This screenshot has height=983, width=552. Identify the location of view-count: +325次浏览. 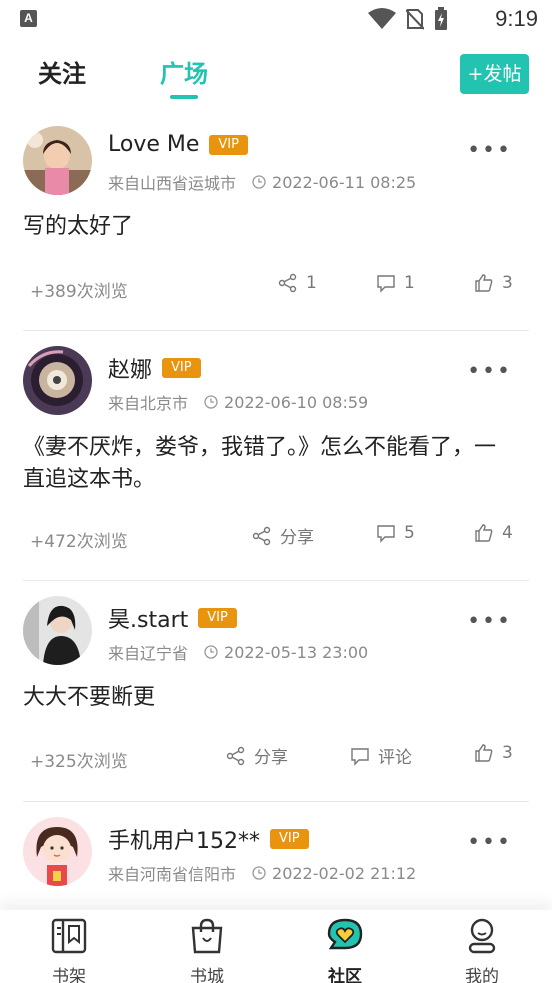
(79, 762).